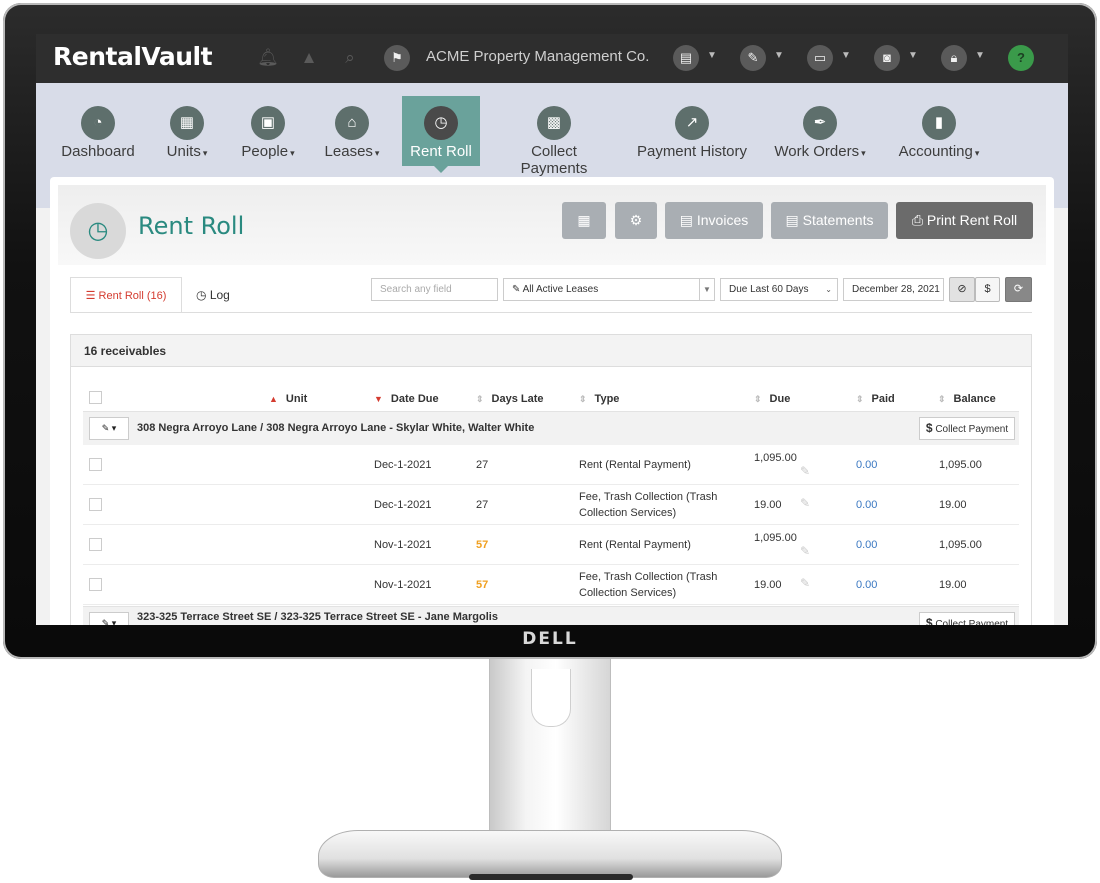 This screenshot has width=1100, height=883. I want to click on nav-label: Units, so click(183, 151).